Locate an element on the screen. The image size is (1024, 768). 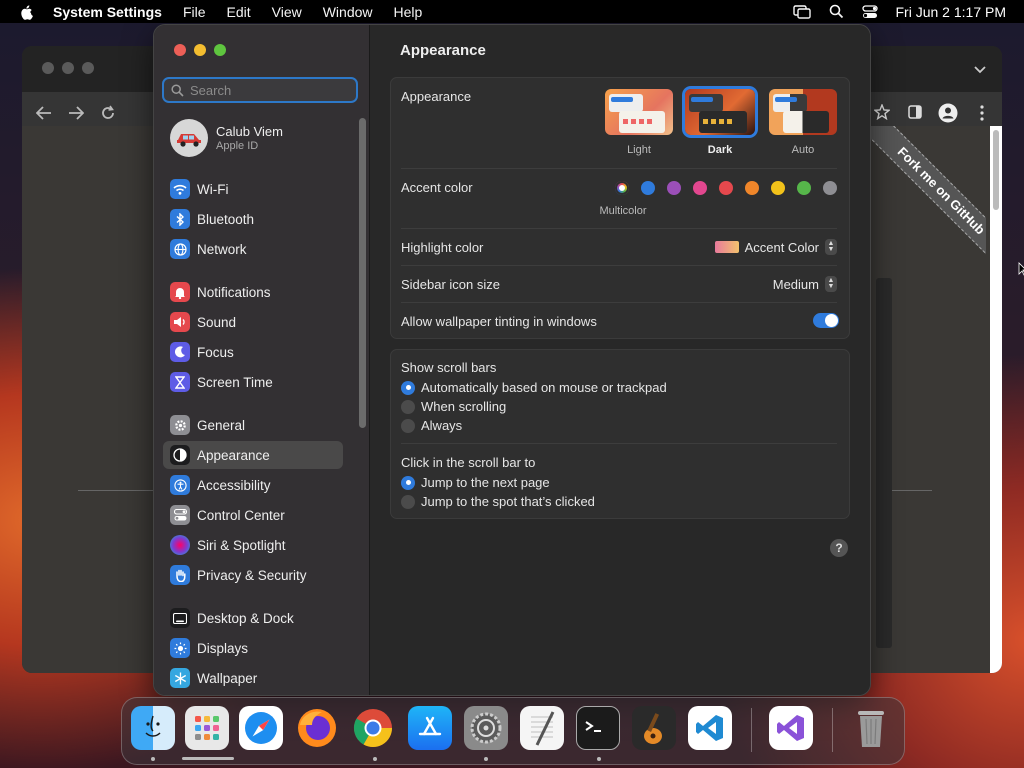
sidebar-item-label: Privacy & Security is located at coordinates (252, 575).